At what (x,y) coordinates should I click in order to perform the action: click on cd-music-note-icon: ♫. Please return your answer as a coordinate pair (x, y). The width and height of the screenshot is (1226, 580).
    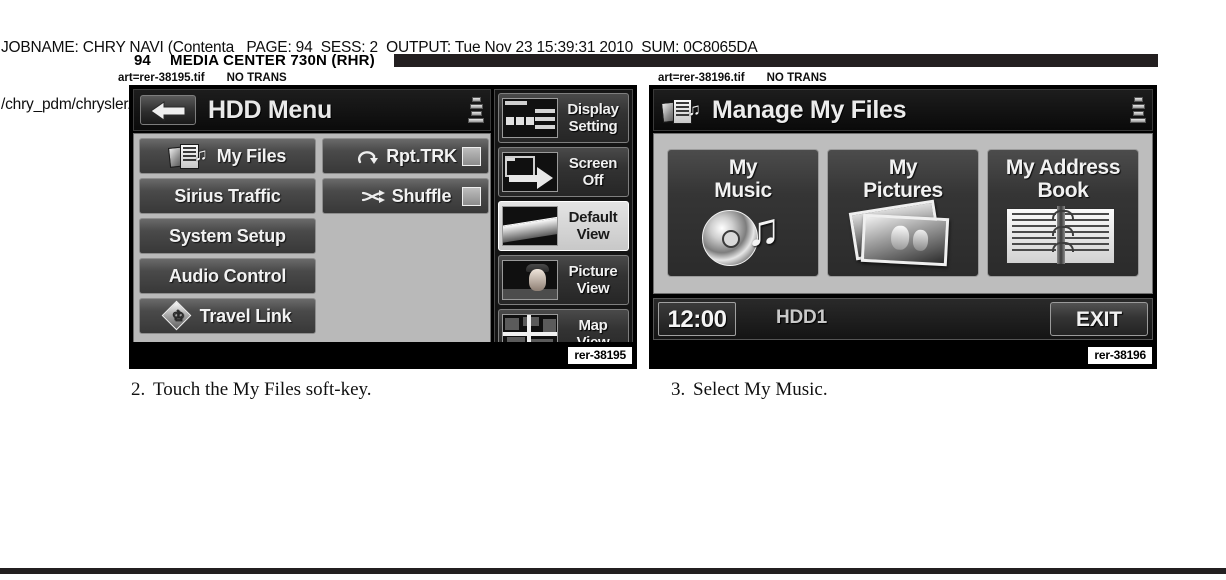
    Looking at the image, I should click on (743, 237).